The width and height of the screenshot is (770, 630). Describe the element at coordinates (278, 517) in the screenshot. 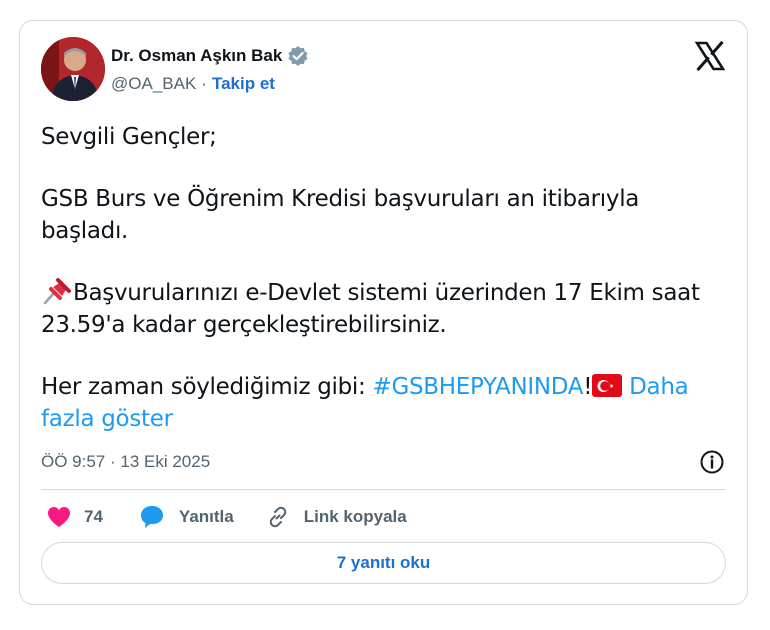

I see `link-icon` at that location.